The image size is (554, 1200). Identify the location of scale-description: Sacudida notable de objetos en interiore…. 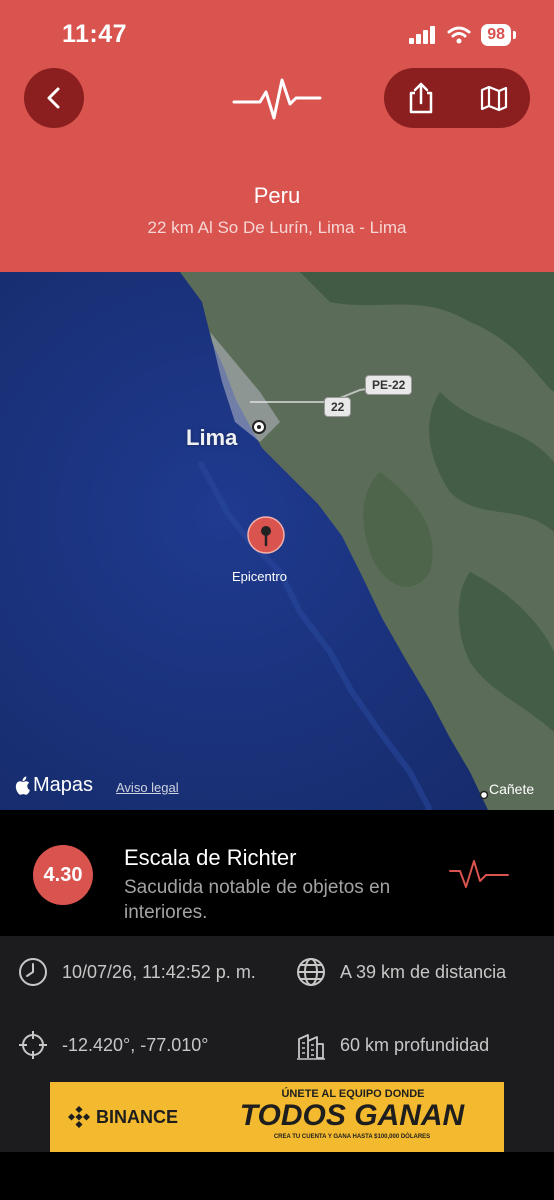
(257, 900).